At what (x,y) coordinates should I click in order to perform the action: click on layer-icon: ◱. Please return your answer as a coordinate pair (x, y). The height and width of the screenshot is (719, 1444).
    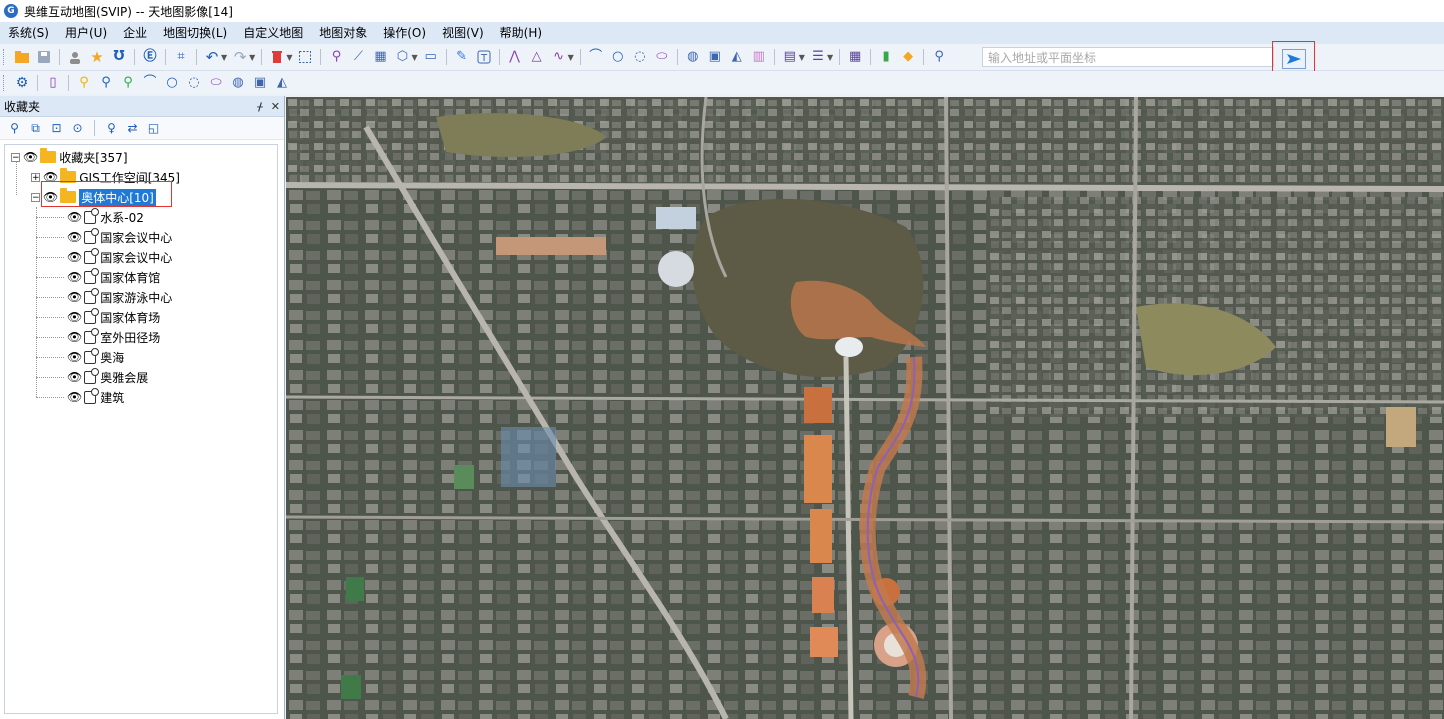
    Looking at the image, I should click on (153, 128).